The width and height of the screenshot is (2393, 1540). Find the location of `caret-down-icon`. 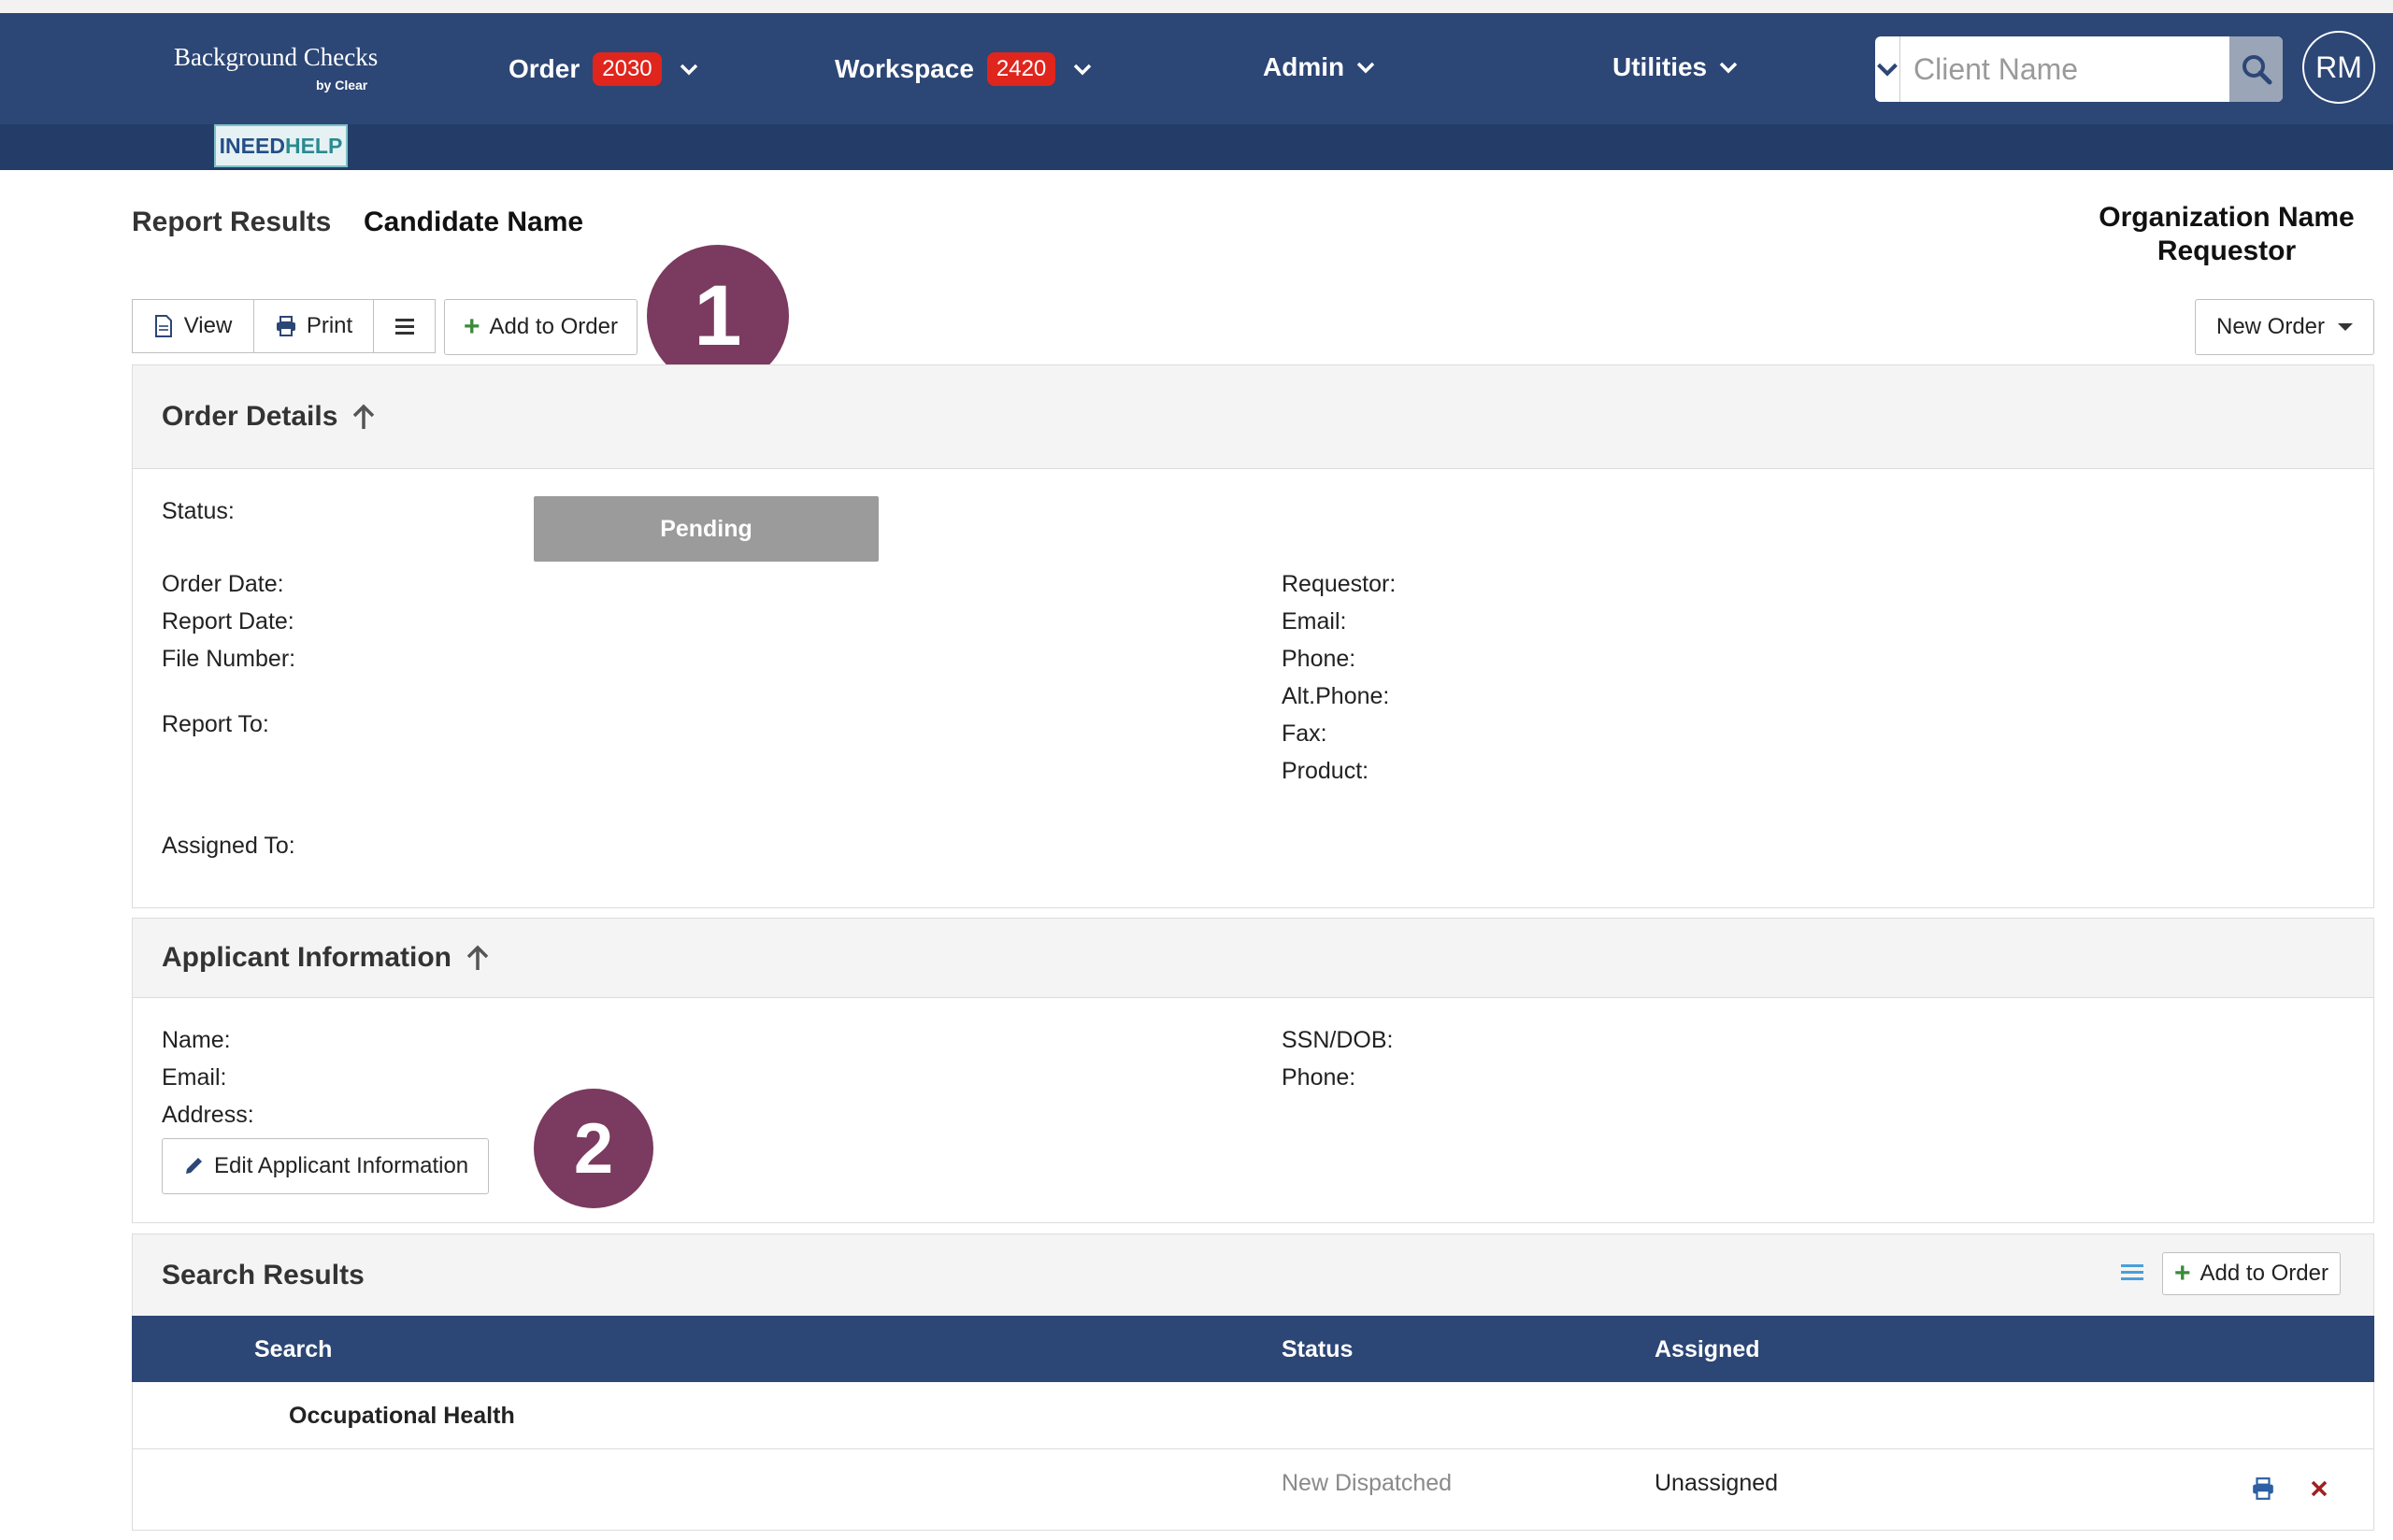

caret-down-icon is located at coordinates (2346, 327).